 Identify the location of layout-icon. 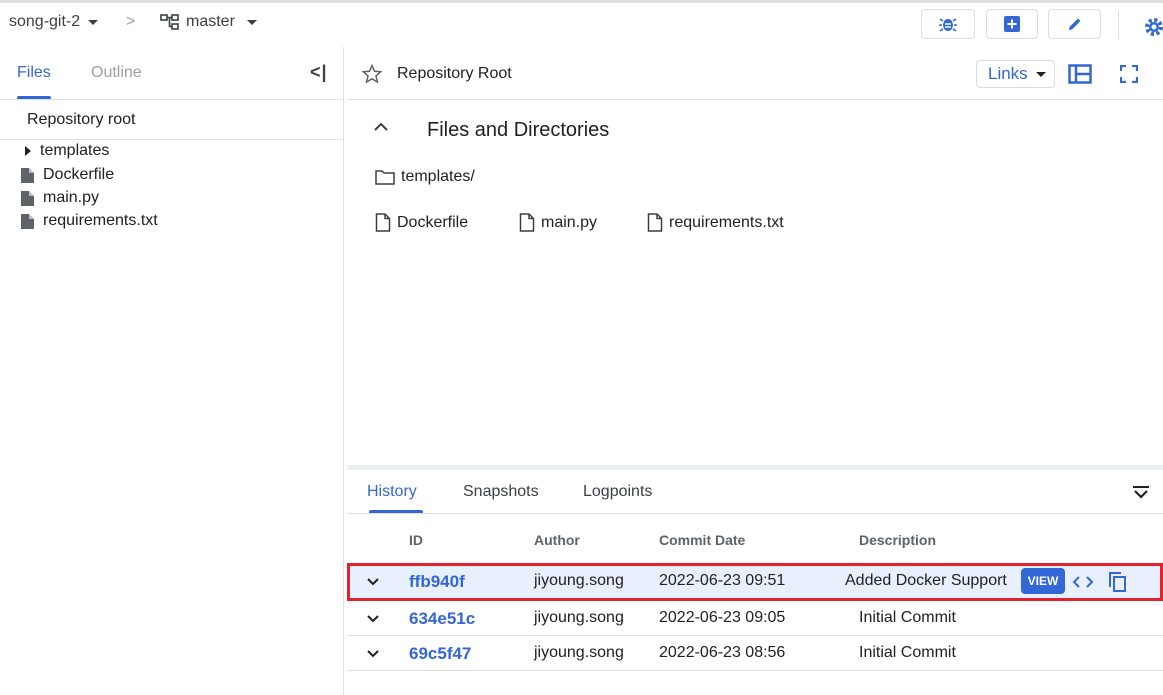
(1080, 74).